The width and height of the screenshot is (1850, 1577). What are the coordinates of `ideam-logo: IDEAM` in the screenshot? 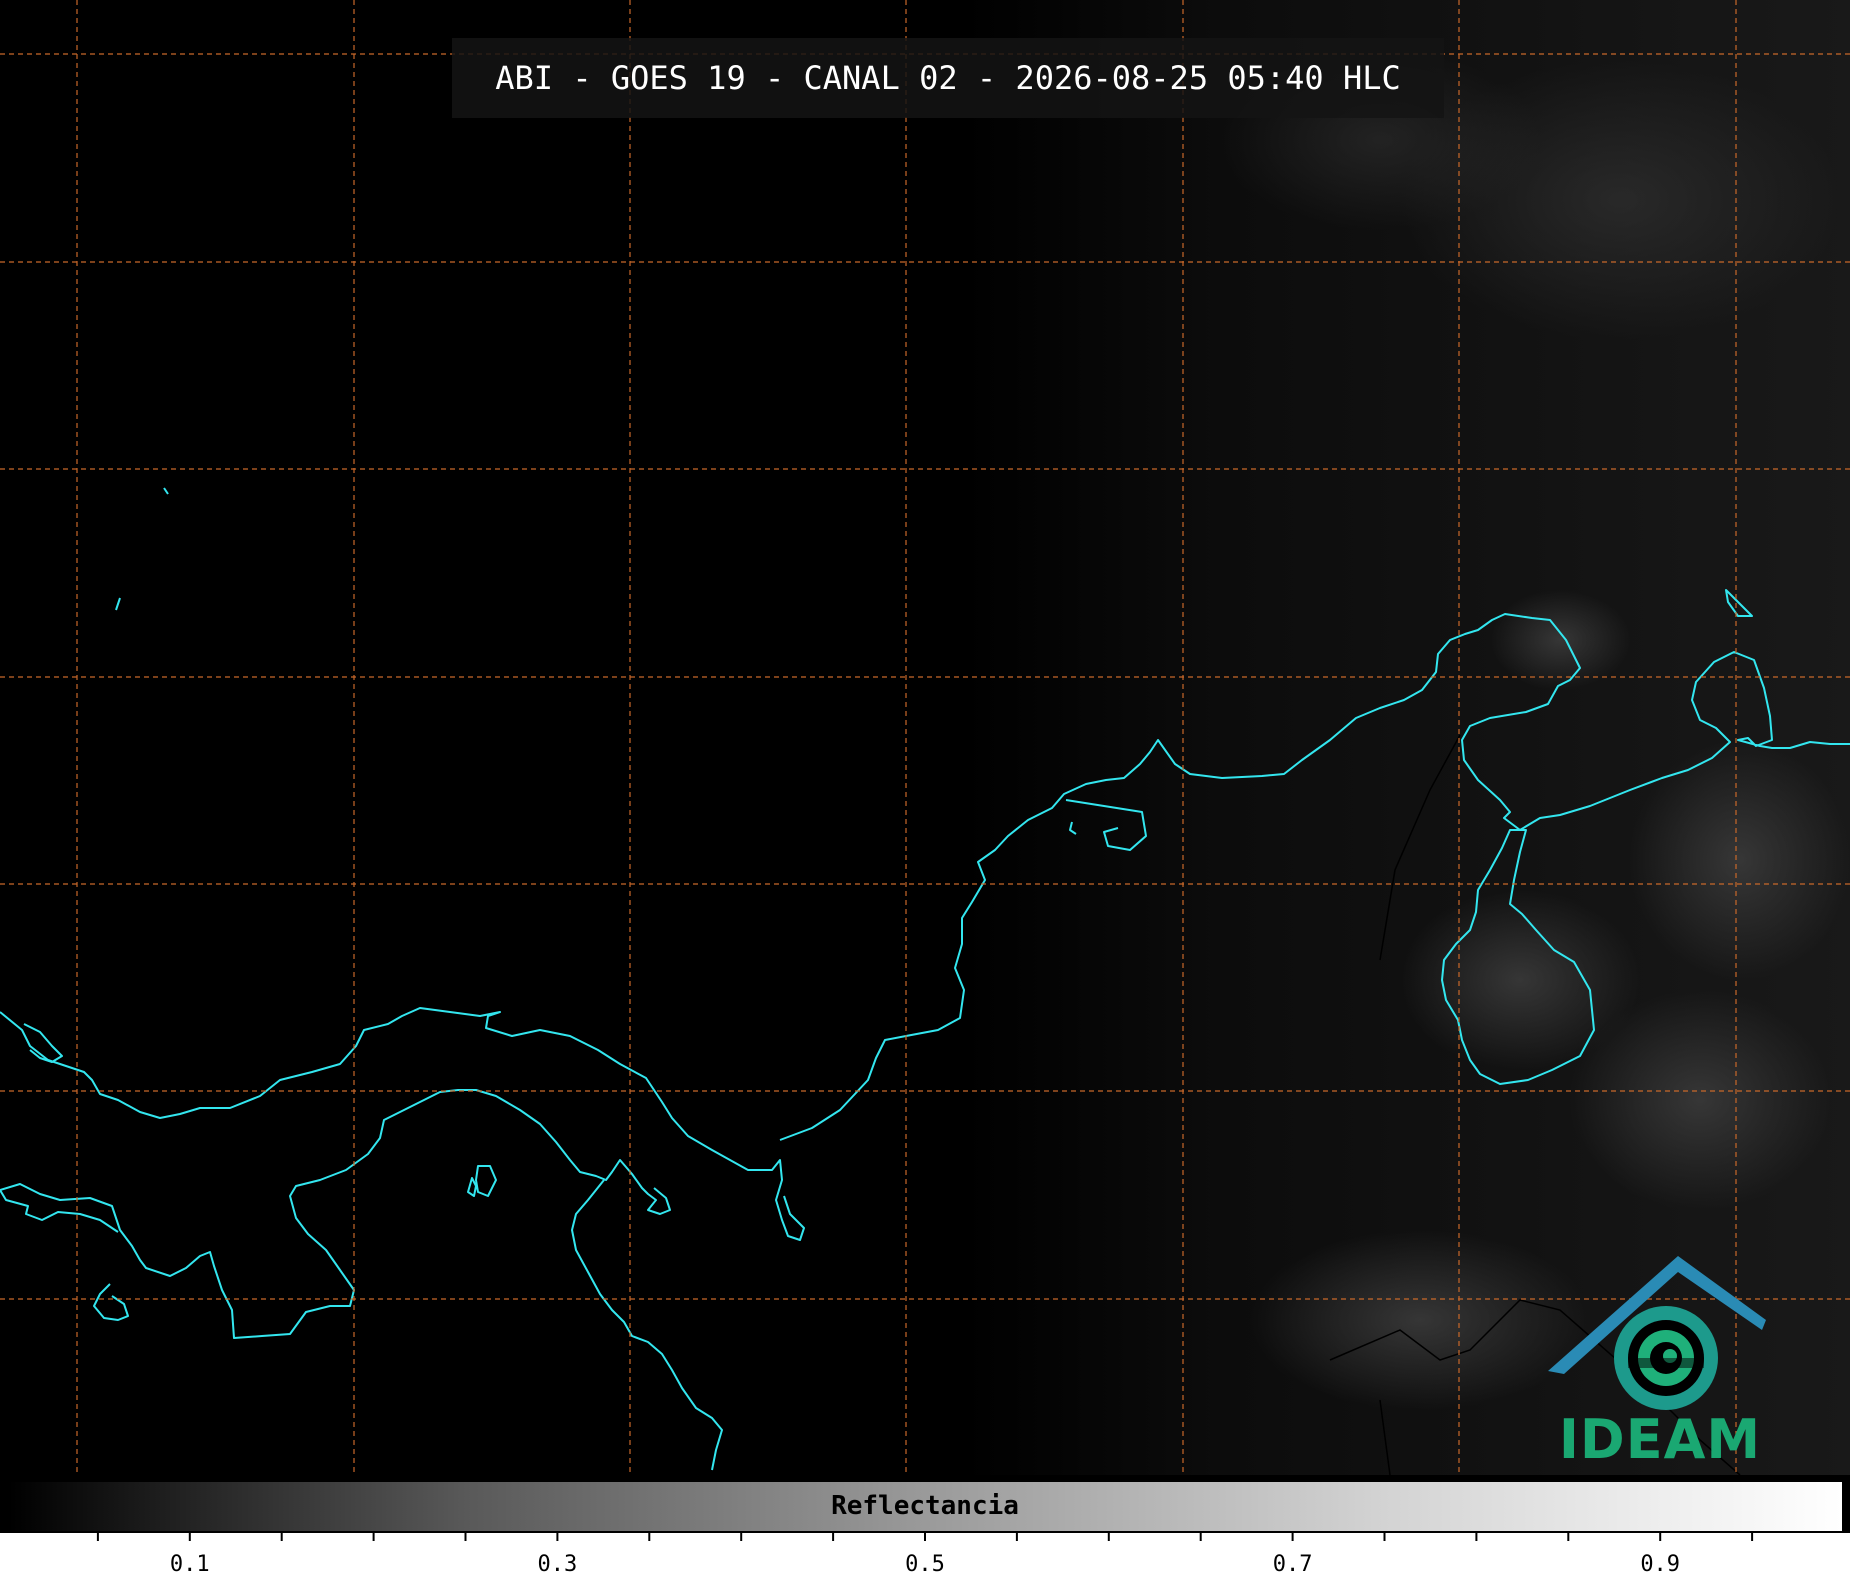 It's located at (1660, 1362).